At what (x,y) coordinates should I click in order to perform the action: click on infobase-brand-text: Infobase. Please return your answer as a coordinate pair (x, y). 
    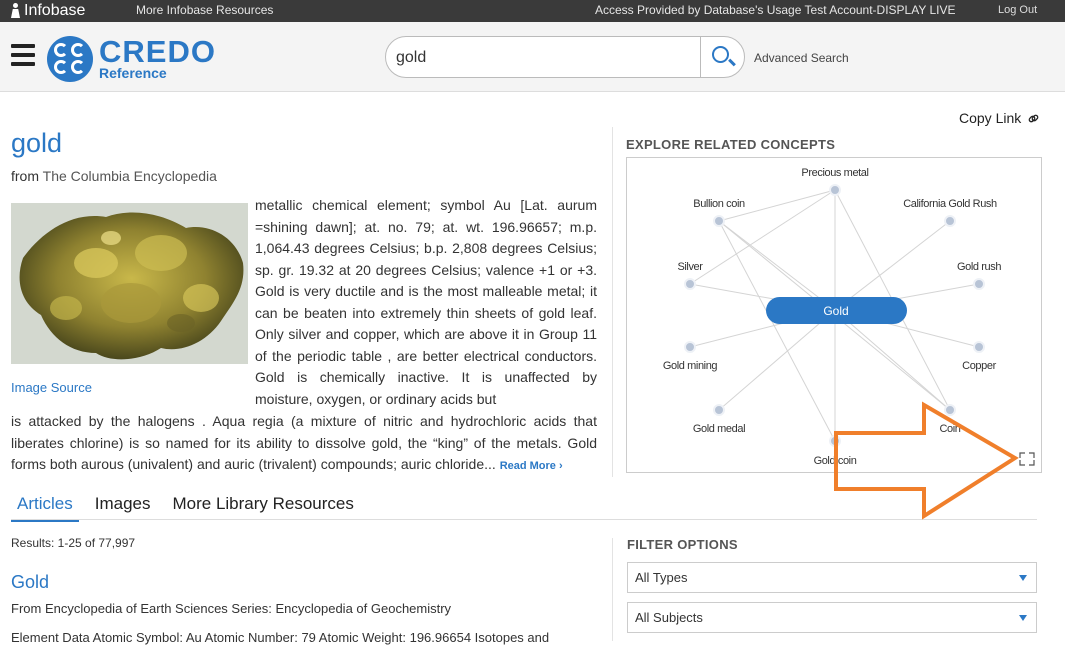
    Looking at the image, I should click on (55, 10).